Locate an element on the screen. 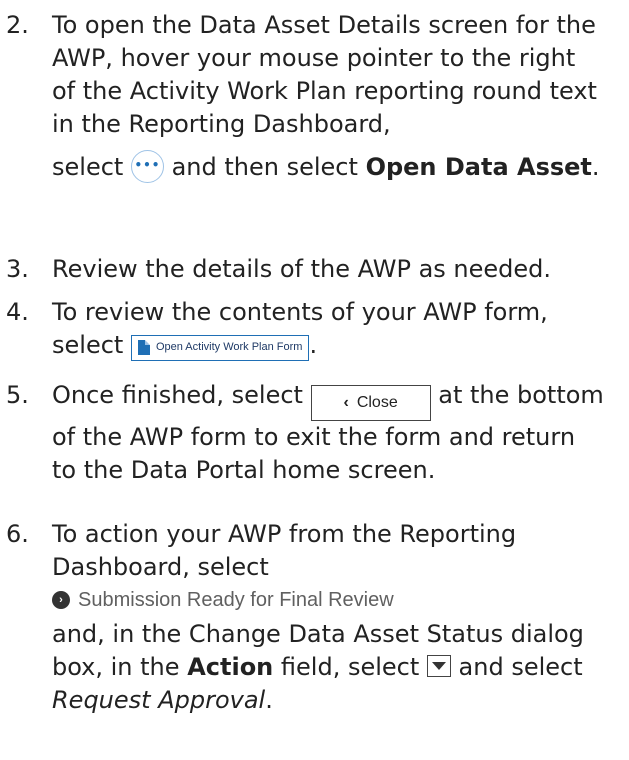  step-text: and then select is located at coordinates (264, 167).